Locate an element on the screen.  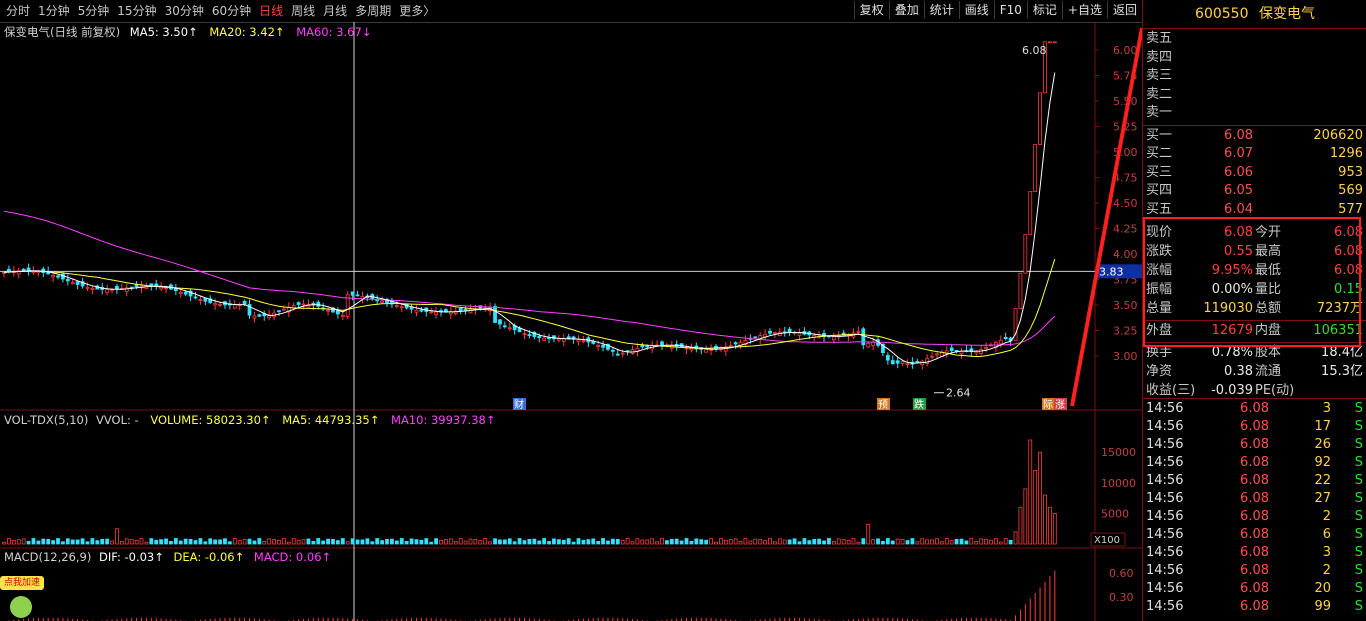
quote-value: 12679 is located at coordinates (1232, 330).